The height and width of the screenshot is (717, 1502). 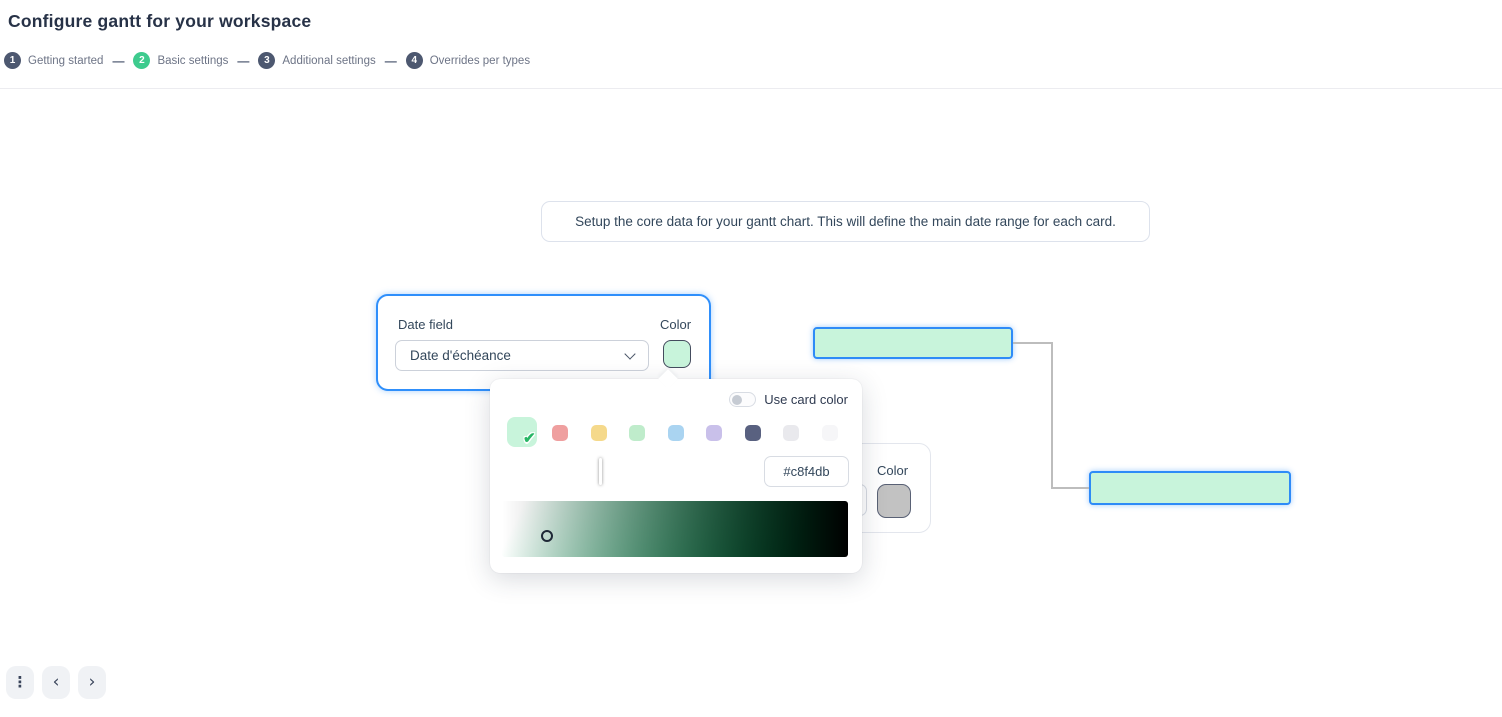 What do you see at coordinates (627, 471) in the screenshot?
I see `hue-slider` at bounding box center [627, 471].